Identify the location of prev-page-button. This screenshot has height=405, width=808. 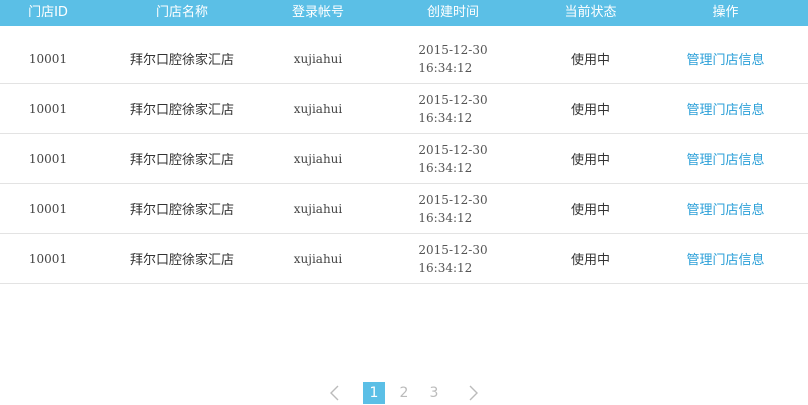
(334, 393).